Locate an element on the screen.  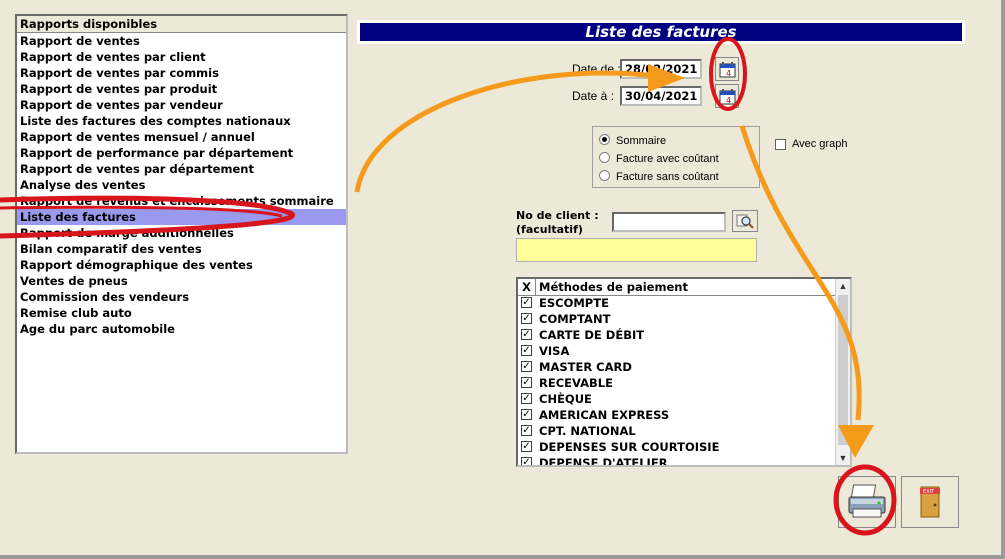
radio-label: Facture sans coûtant is located at coordinates (667, 177).